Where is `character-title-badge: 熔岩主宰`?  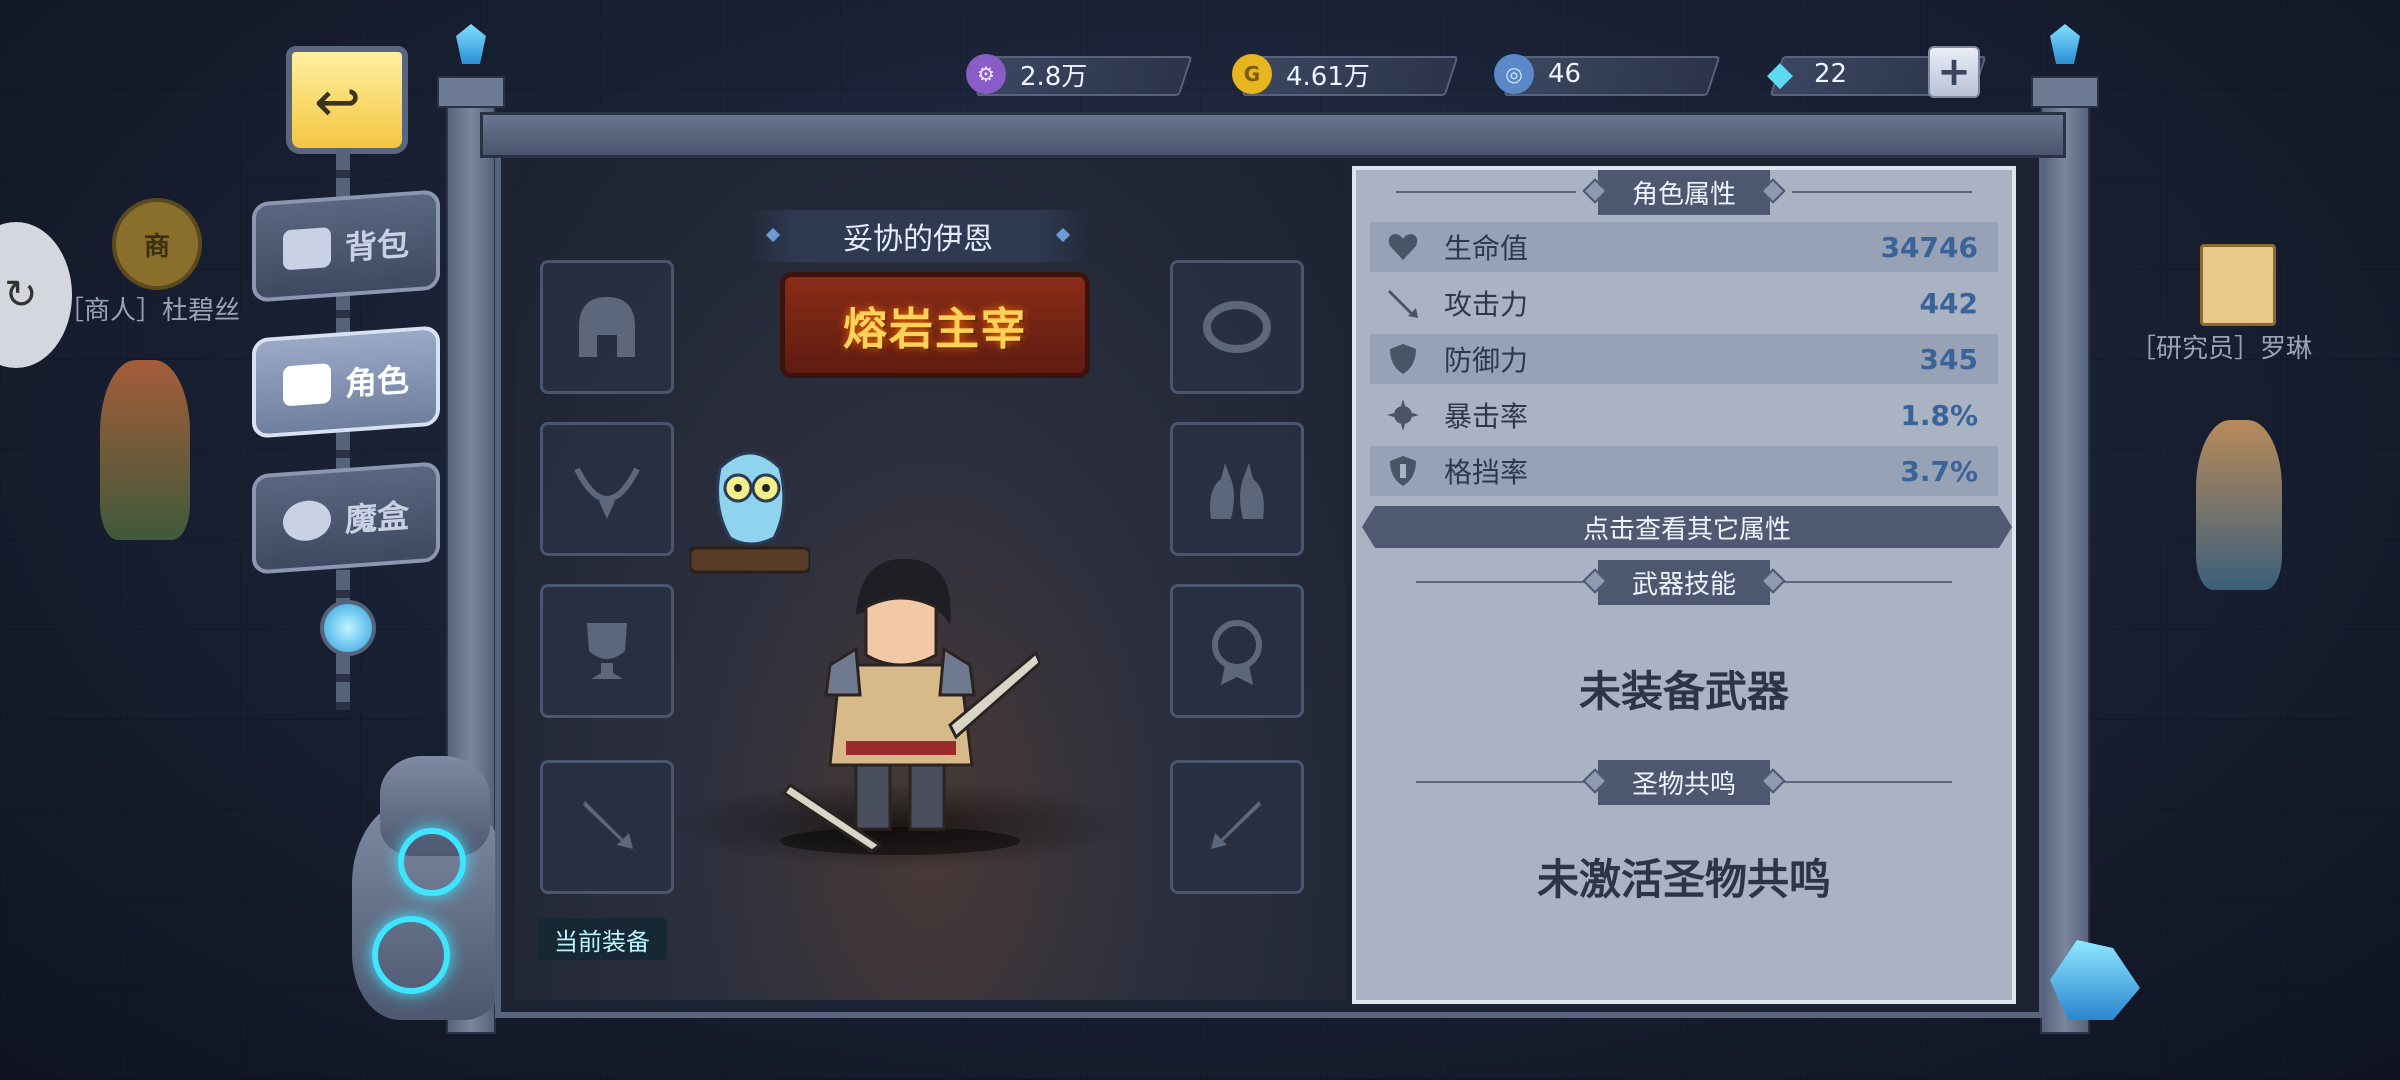
character-title-badge: 熔岩主宰 is located at coordinates (935, 325).